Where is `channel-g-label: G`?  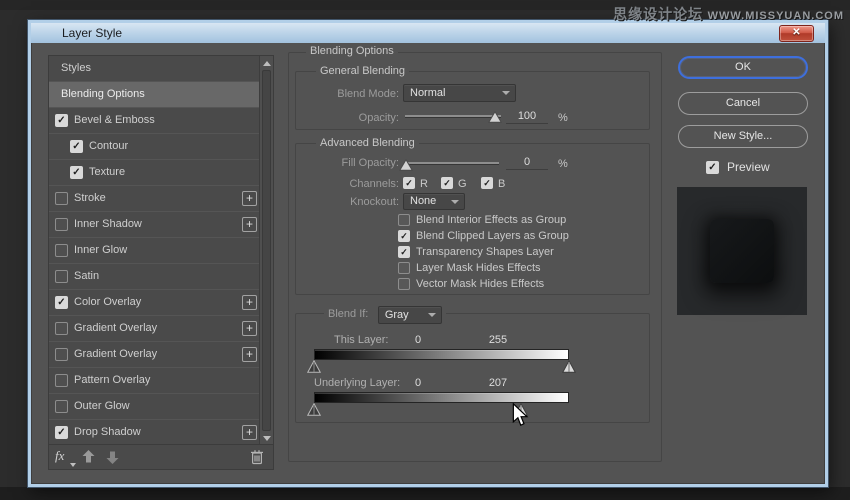
channel-g-label: G is located at coordinates (462, 184).